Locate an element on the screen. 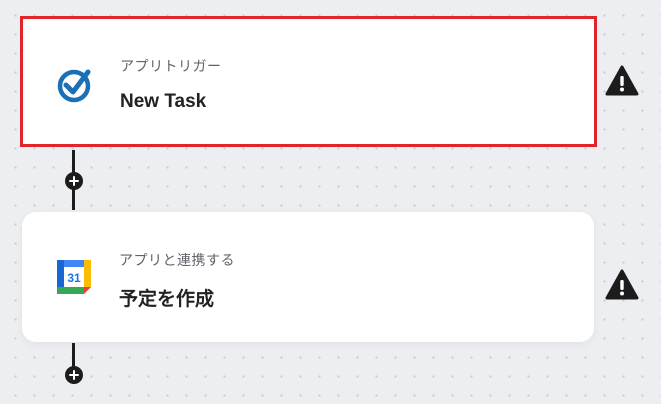 Image resolution: width=661 pixels, height=404 pixels. step-type-label: アプリと連携する is located at coordinates (177, 260).